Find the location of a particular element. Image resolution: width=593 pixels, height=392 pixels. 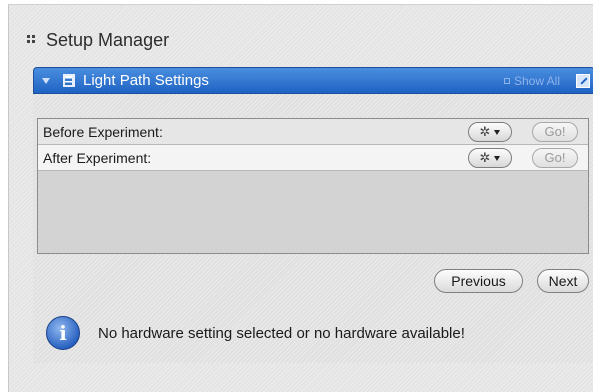

after-settings-menu-button: ✲ is located at coordinates (490, 158).